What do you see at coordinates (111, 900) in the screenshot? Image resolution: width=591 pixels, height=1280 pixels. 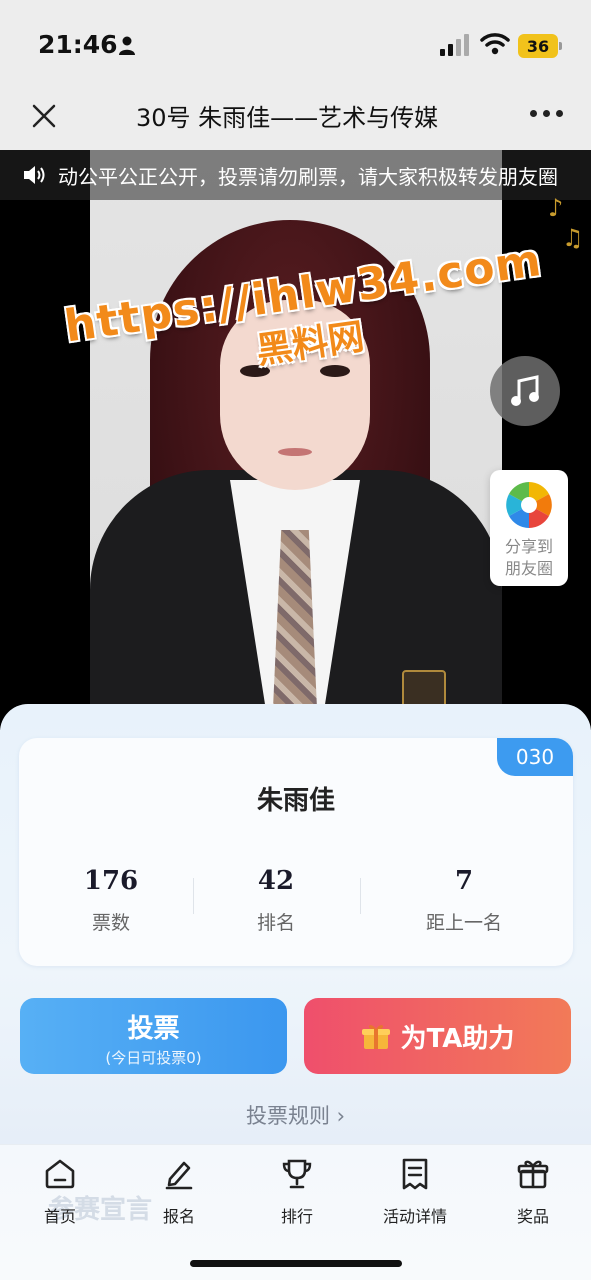 I see `stat-votes: 176 票数` at bounding box center [111, 900].